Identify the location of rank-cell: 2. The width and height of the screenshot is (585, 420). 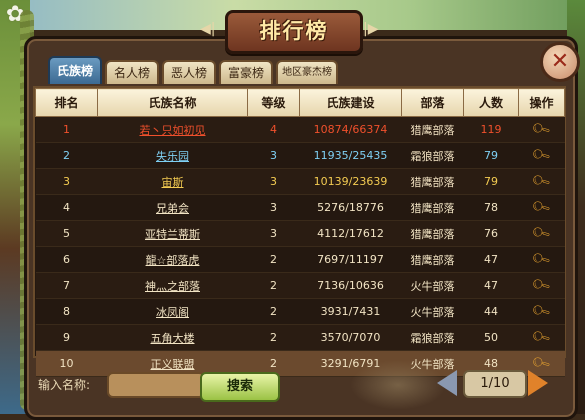
(66, 155).